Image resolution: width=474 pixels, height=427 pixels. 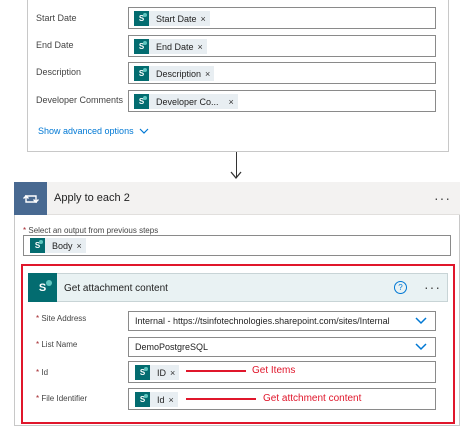 I want to click on developer-comments-input: S Developer Co... ×, so click(x=282, y=101).